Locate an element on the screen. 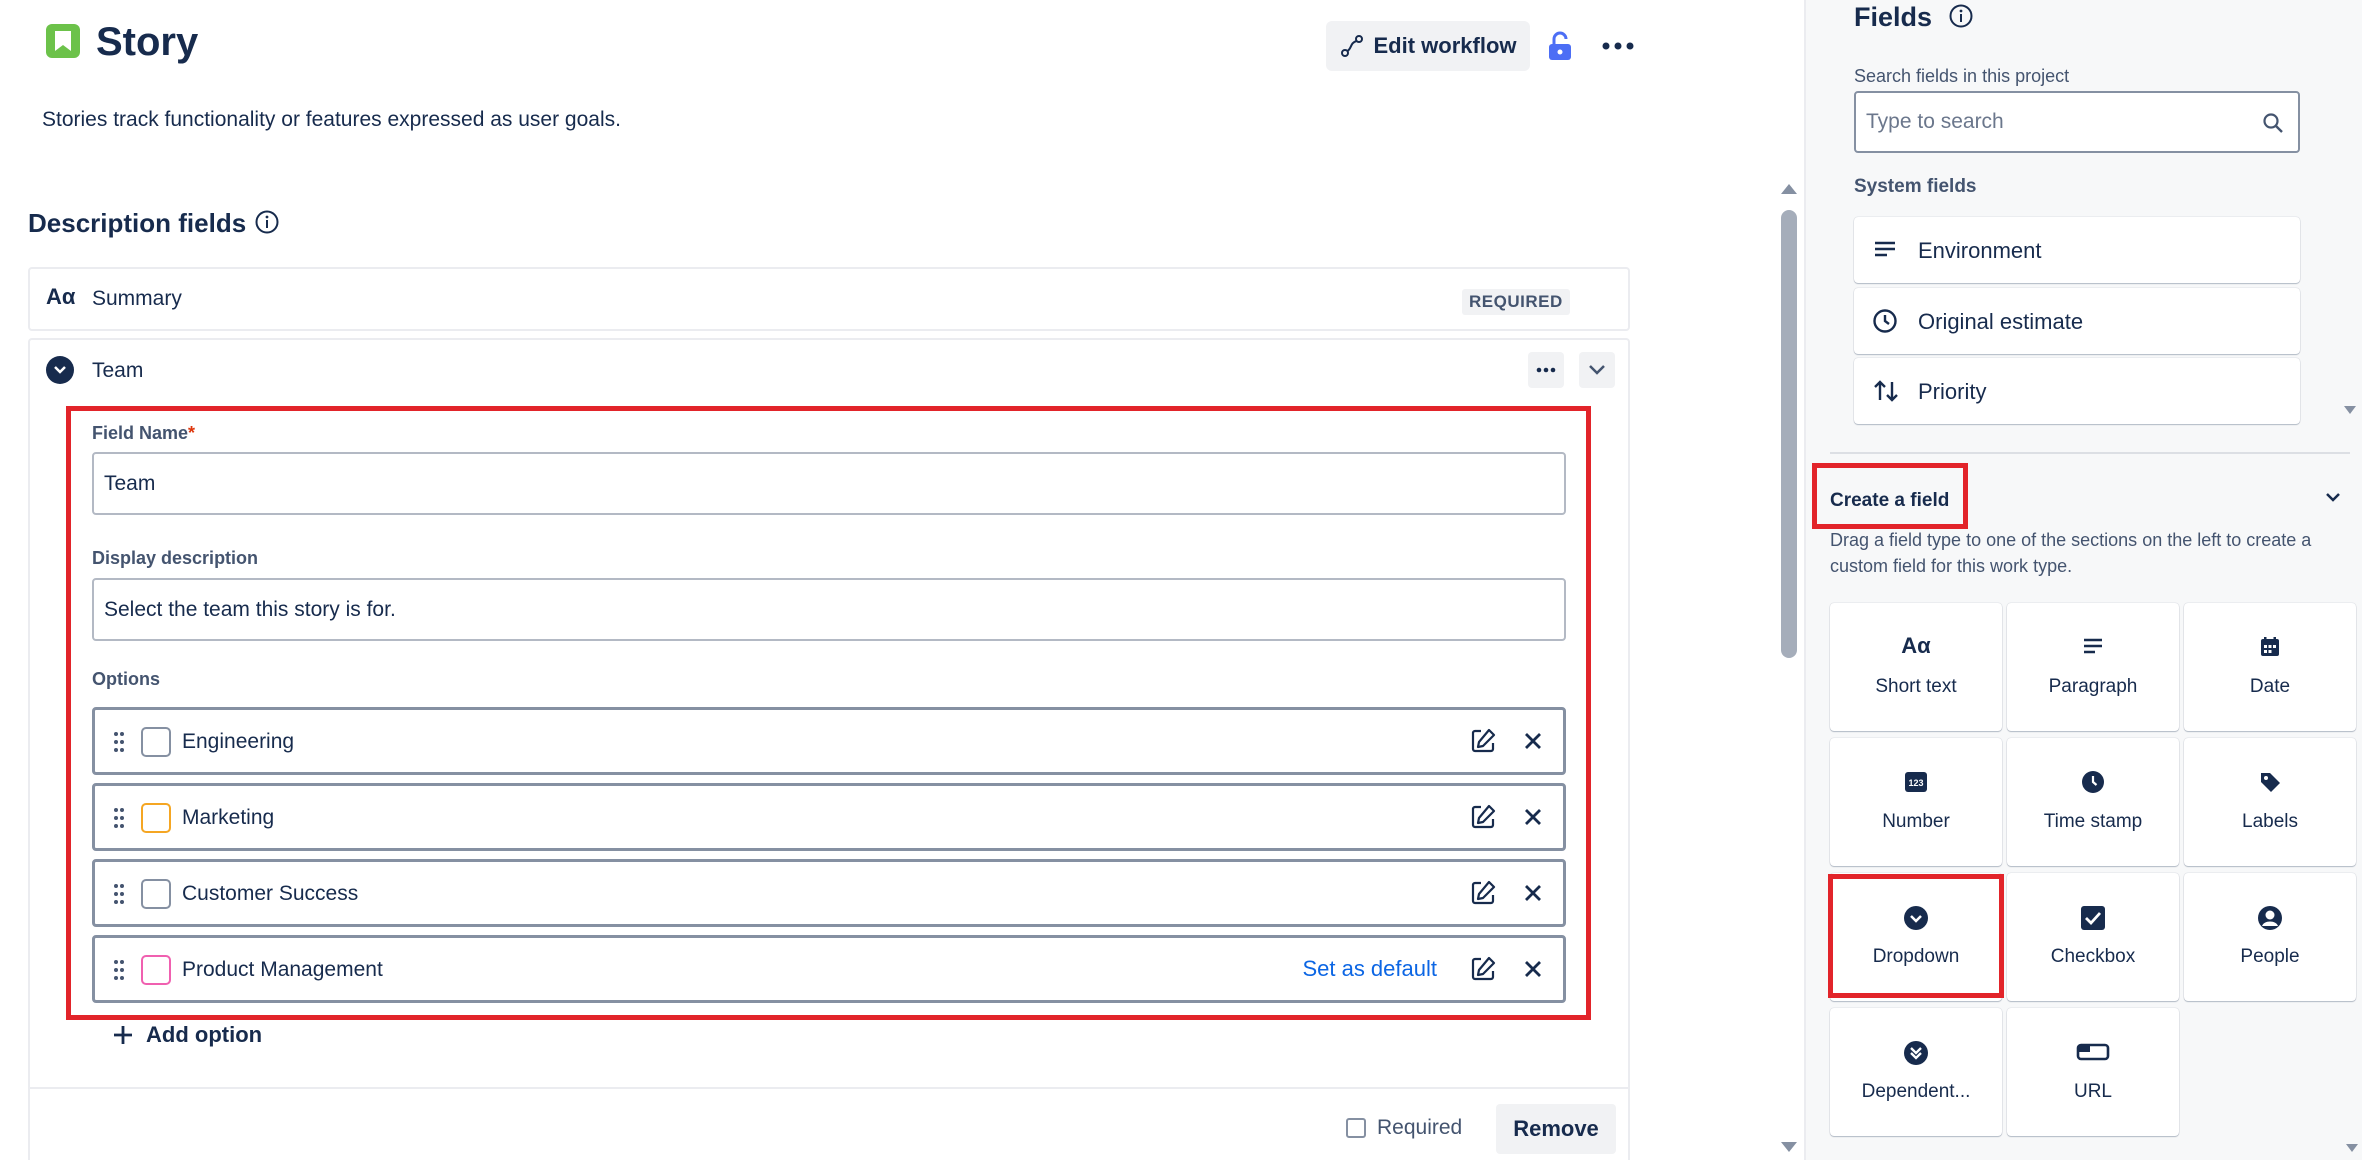  field-type-people: People is located at coordinates (2270, 937).